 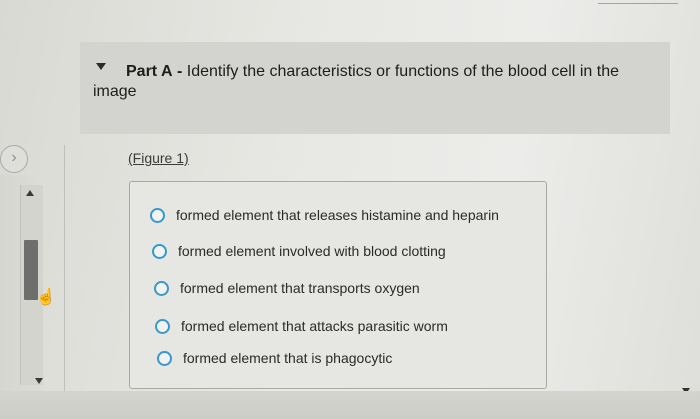 I want to click on top-link-underline, so click(x=638, y=2).